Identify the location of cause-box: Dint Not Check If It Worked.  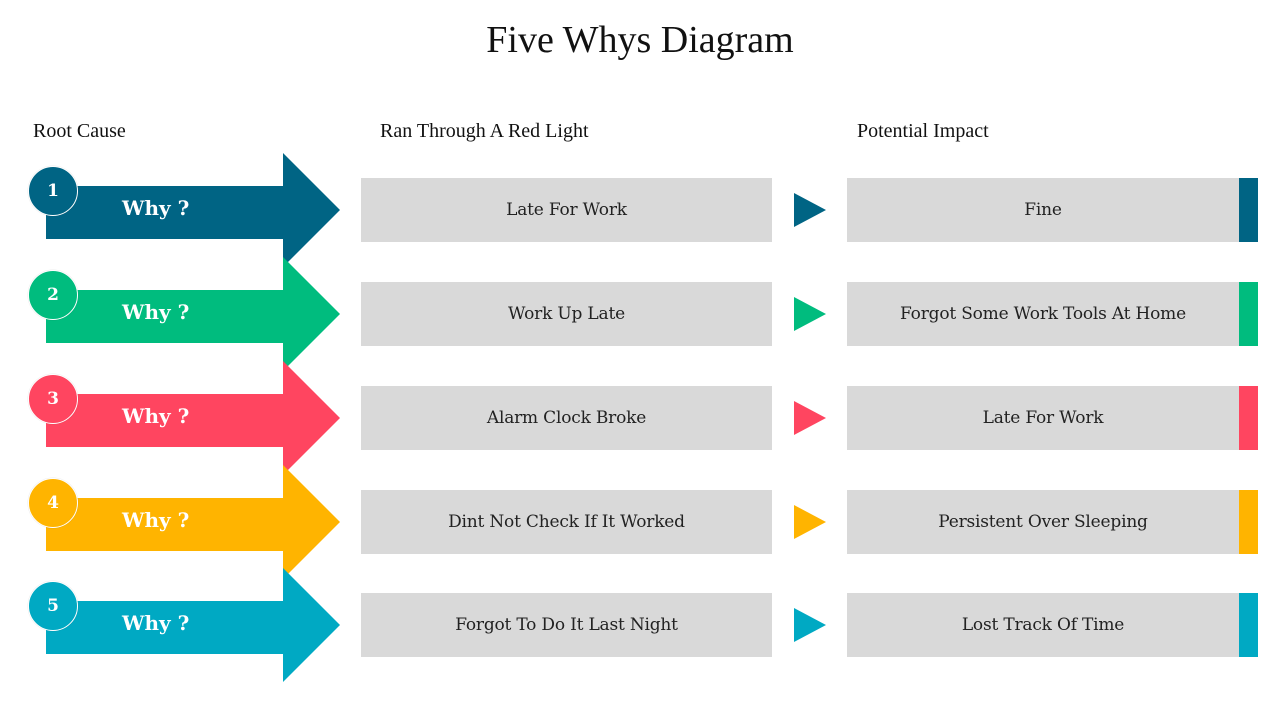
(566, 522).